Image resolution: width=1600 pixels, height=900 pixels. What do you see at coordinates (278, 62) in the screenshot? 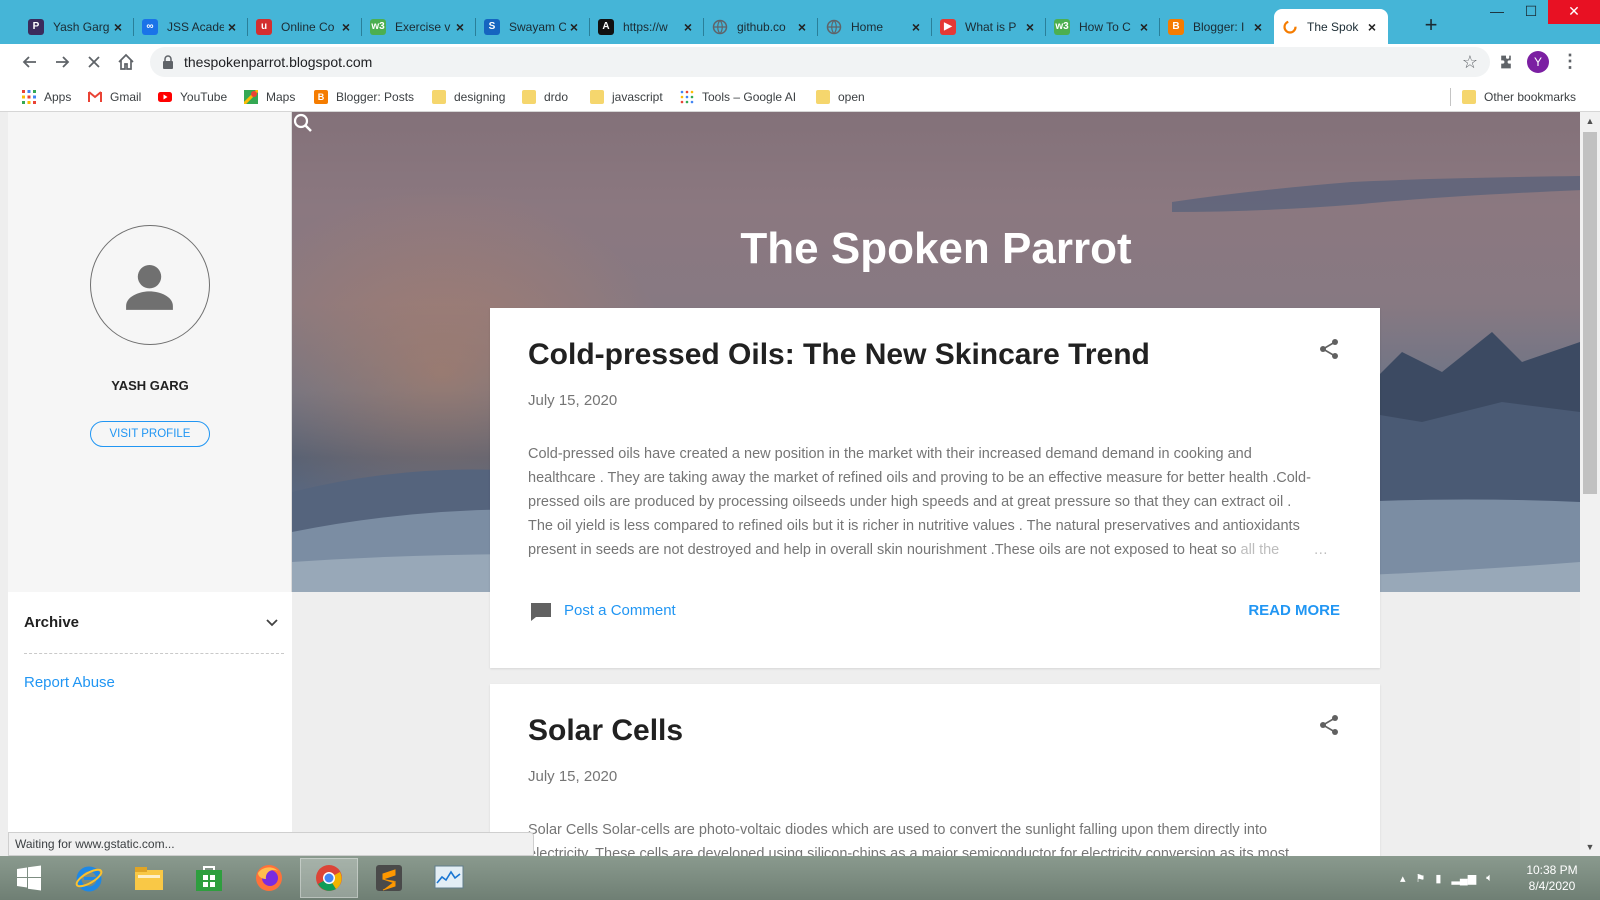
I see `url-text: thespokenparrot.blogspot.com` at bounding box center [278, 62].